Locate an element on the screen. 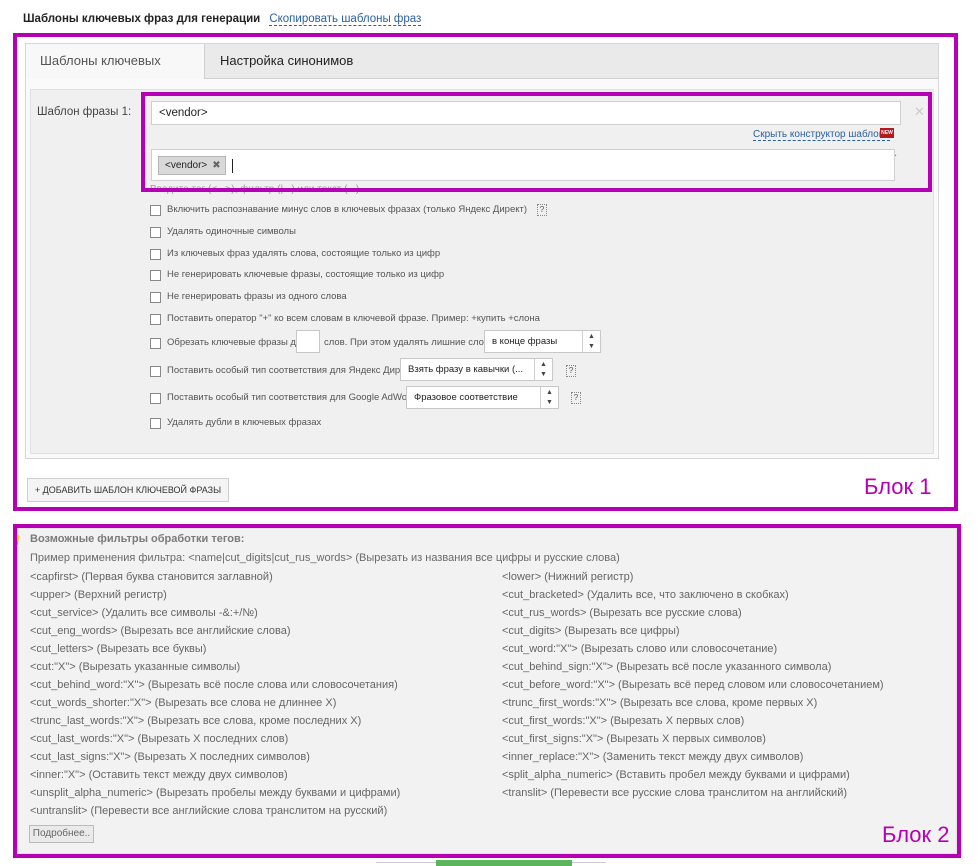 This screenshot has width=978, height=866. bottom-progress-bar is located at coordinates (504, 863).